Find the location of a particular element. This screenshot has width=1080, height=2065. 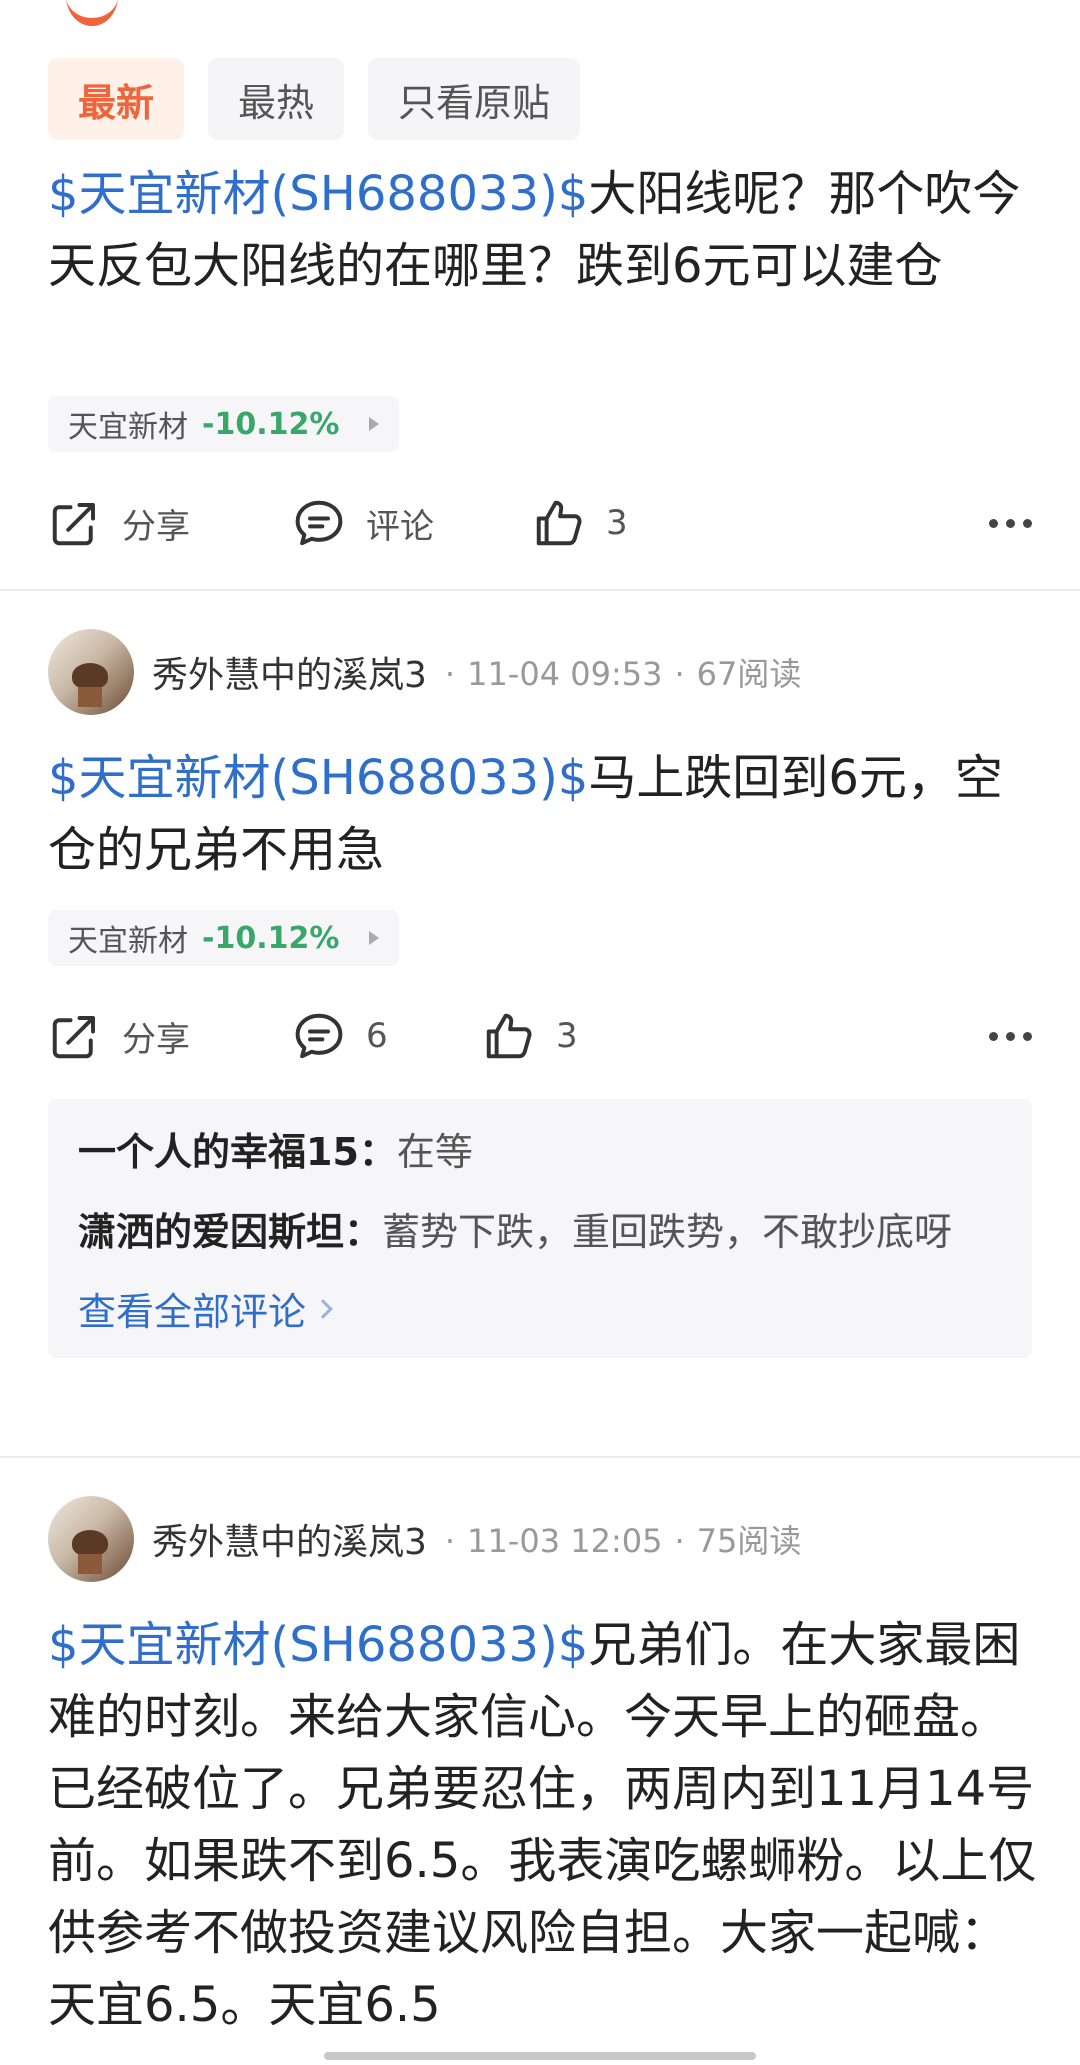

view-all-label: 查看全部评论 is located at coordinates (192, 1312).